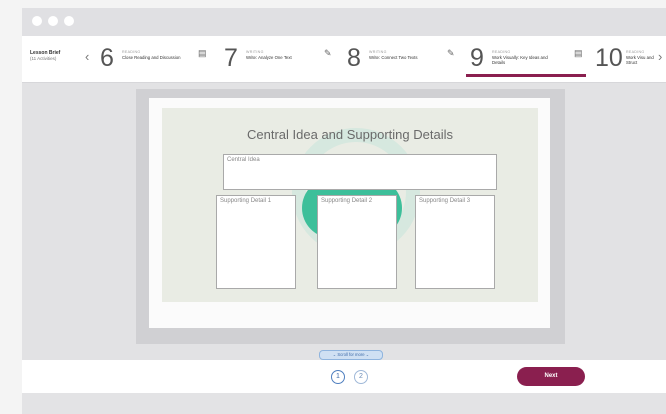 The height and width of the screenshot is (414, 666). I want to click on activity-title: Write: Analyze One Text, so click(269, 57).